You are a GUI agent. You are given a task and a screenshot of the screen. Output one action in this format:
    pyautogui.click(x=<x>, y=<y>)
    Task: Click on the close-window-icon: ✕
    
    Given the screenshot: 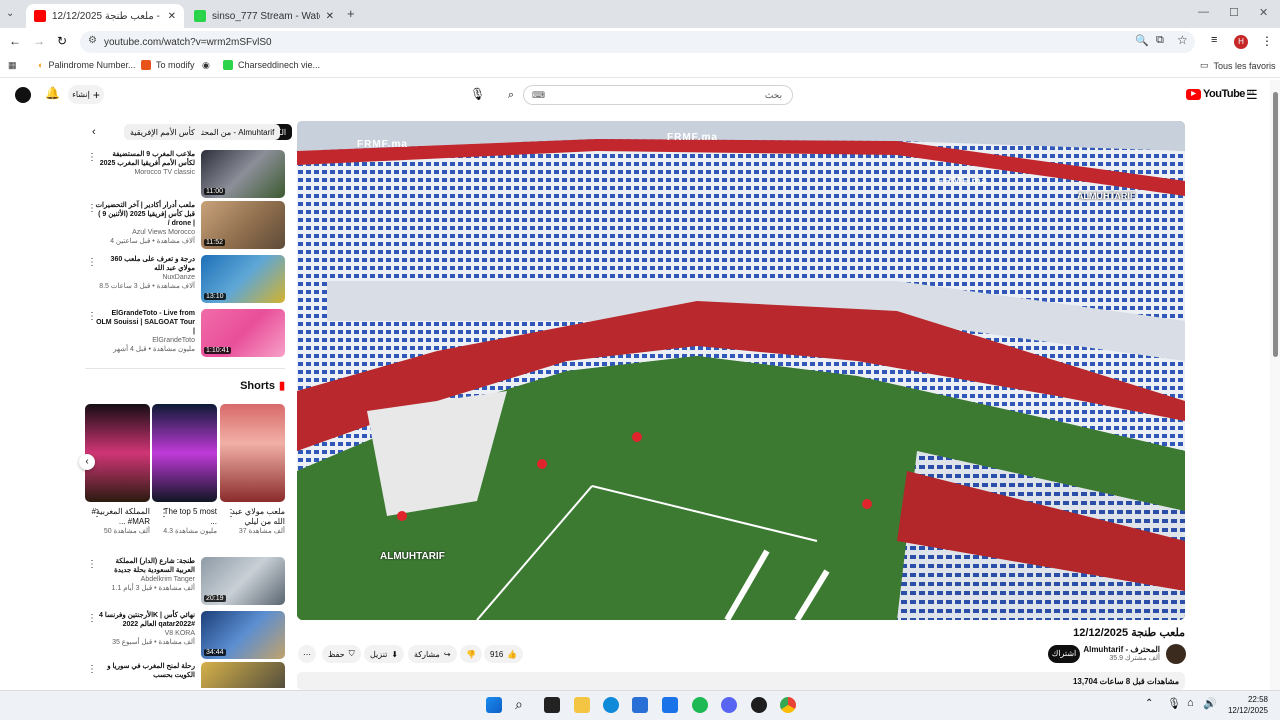 What is the action you would take?
    pyautogui.click(x=1263, y=12)
    